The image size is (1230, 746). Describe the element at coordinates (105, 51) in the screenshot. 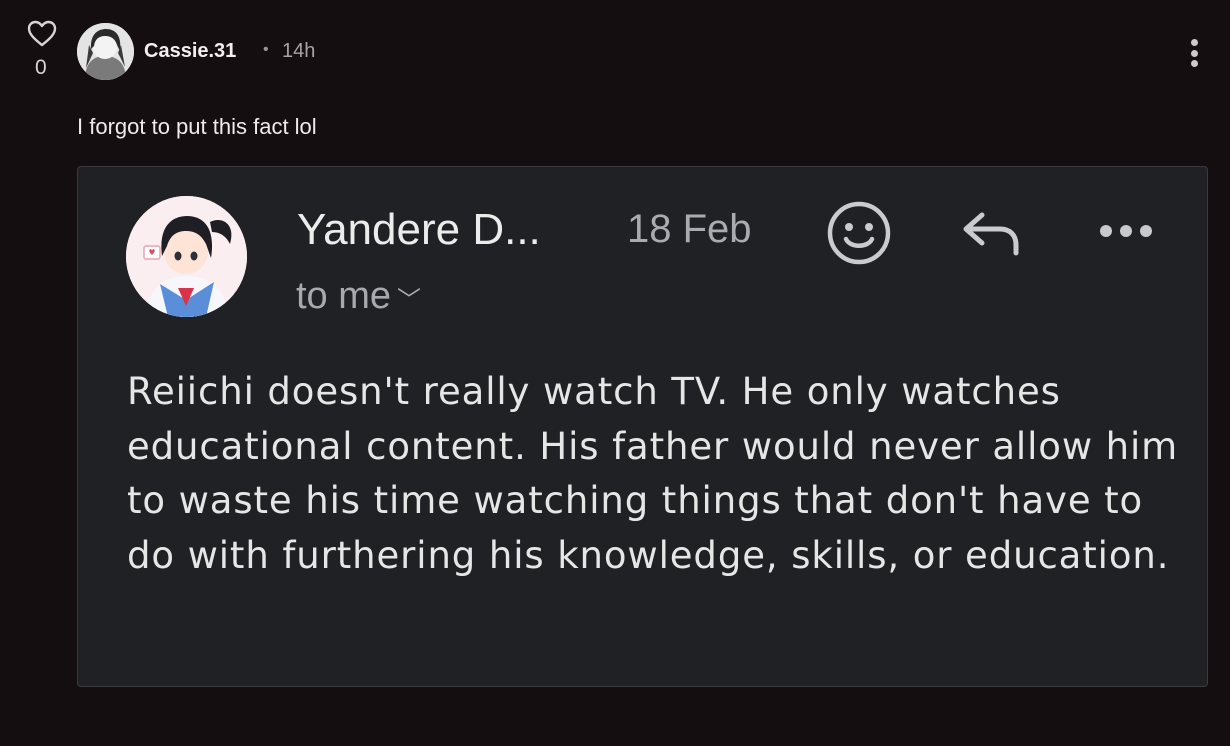

I see `author-avatar` at that location.